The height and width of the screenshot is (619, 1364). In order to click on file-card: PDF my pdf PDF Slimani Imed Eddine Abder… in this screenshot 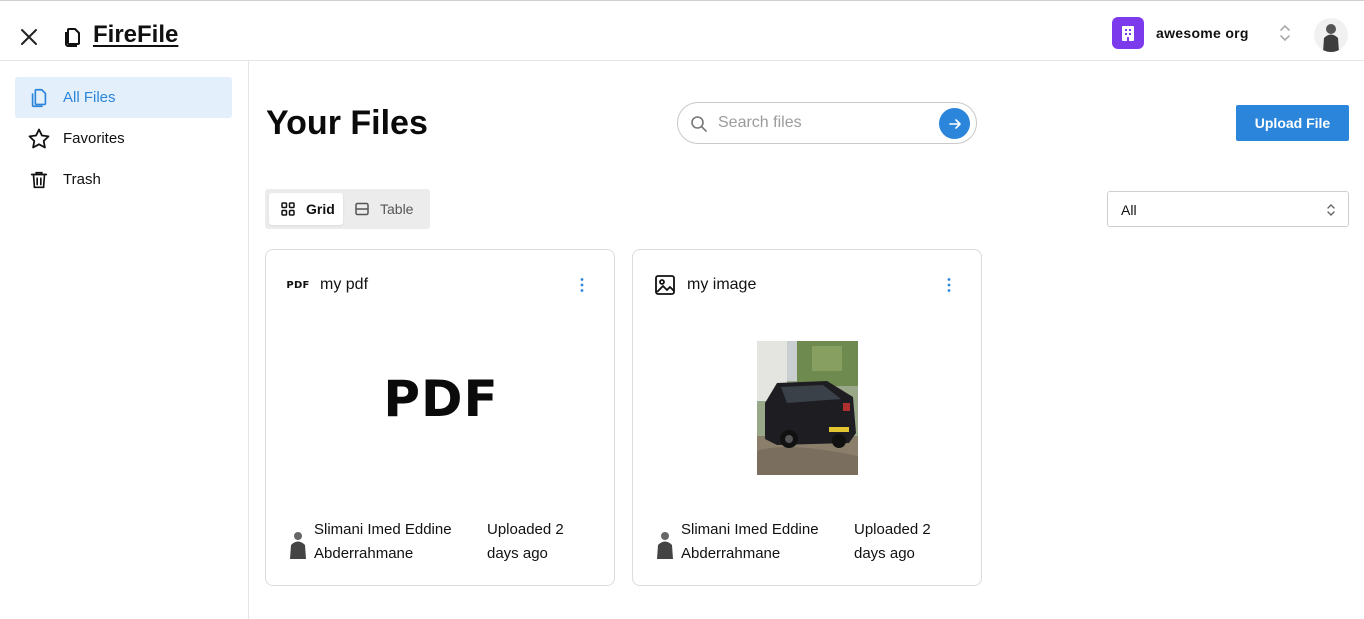, I will do `click(440, 417)`.